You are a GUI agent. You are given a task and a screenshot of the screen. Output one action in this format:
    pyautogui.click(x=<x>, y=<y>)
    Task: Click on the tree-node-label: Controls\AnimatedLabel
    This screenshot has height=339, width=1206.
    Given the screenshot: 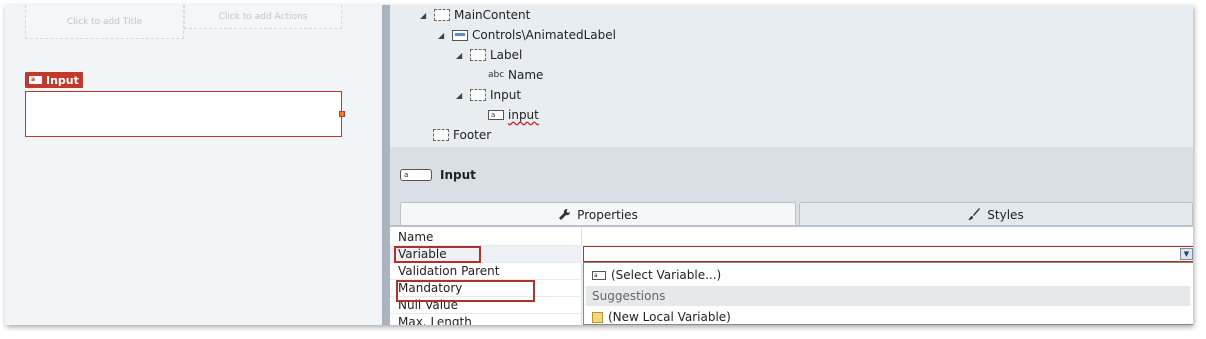 What is the action you would take?
    pyautogui.click(x=544, y=35)
    